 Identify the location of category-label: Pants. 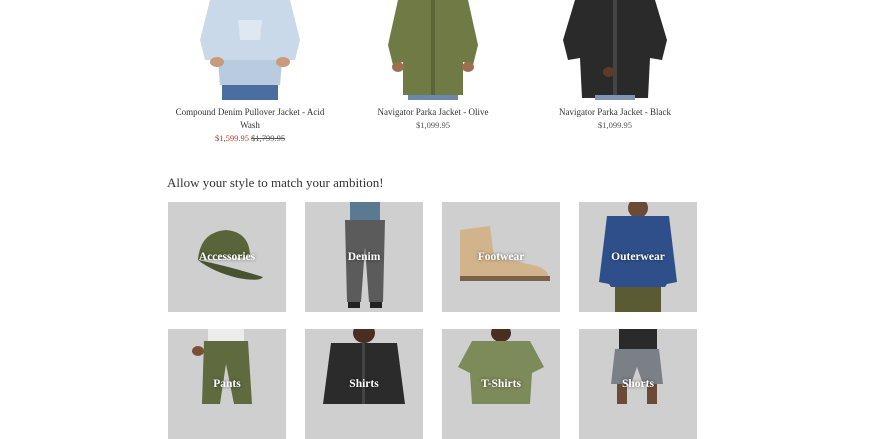
(227, 384).